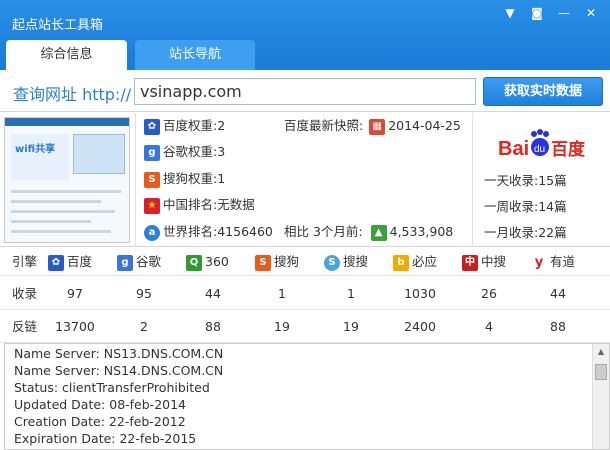  What do you see at coordinates (194, 125) in the screenshot?
I see `baidu-weight: 百度权重:2` at bounding box center [194, 125].